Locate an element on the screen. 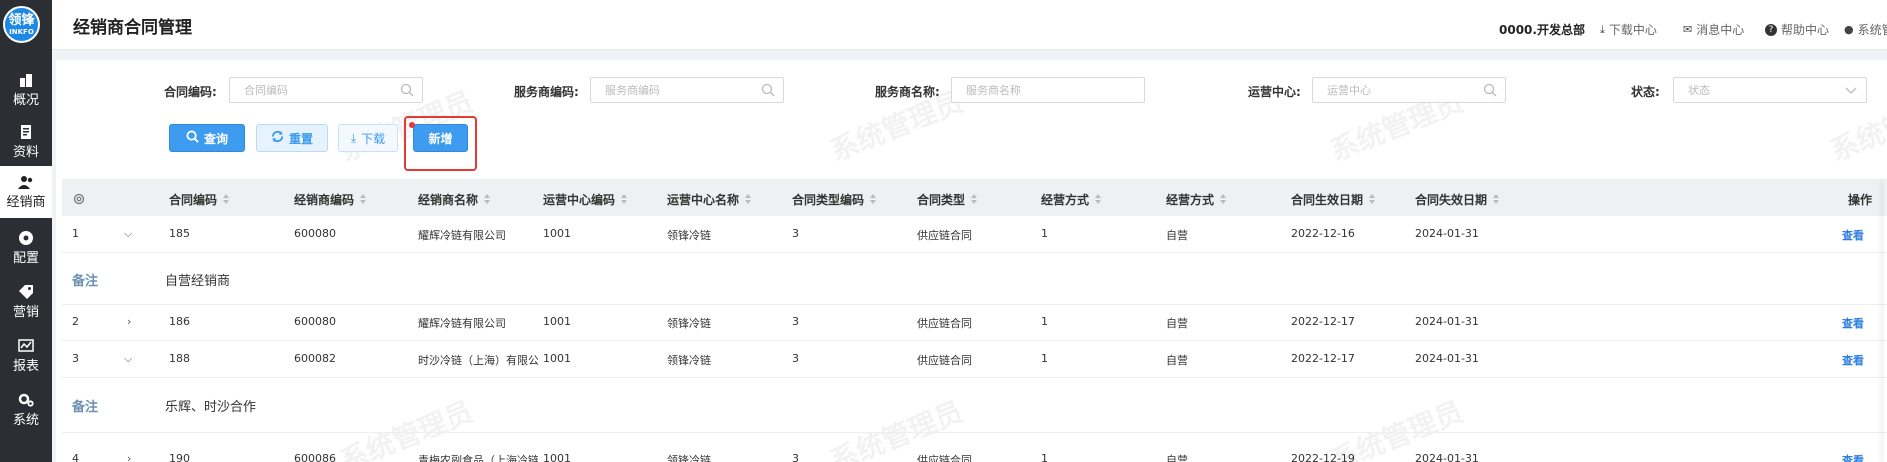  col-header-end-date: 合同失效日期 is located at coordinates (1457, 199).